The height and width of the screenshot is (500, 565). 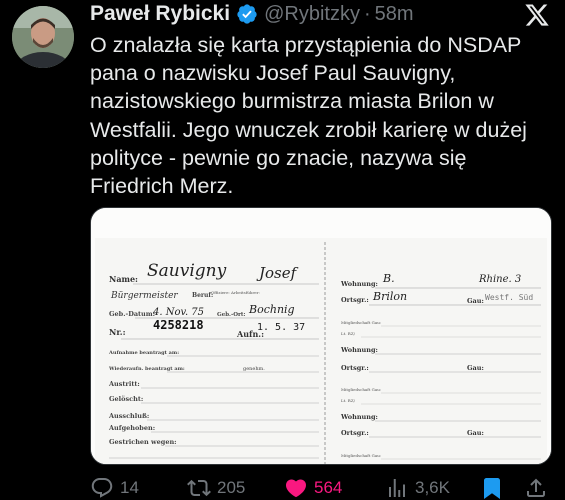 What do you see at coordinates (499, 279) in the screenshot?
I see `right-street: Rhine. 3` at bounding box center [499, 279].